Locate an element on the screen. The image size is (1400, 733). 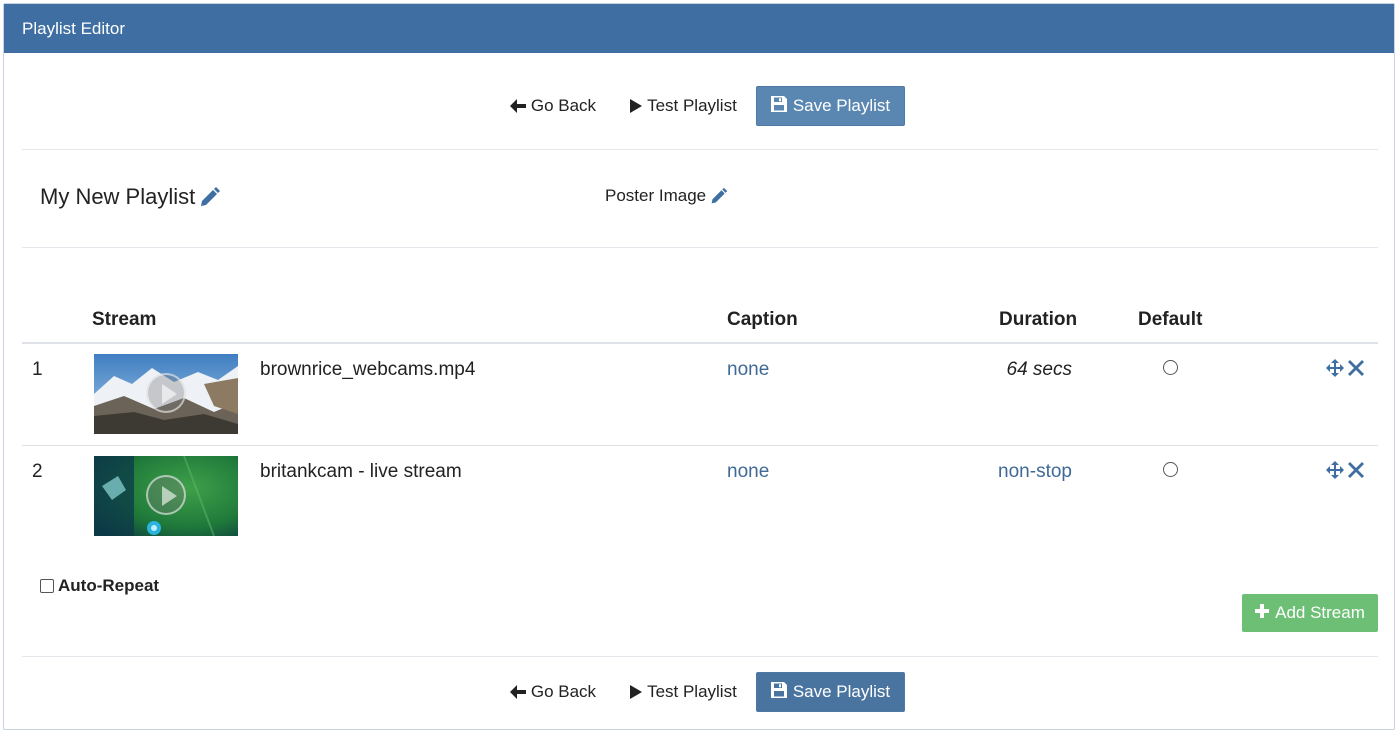
poster-image-label: Poster Image is located at coordinates (656, 195).